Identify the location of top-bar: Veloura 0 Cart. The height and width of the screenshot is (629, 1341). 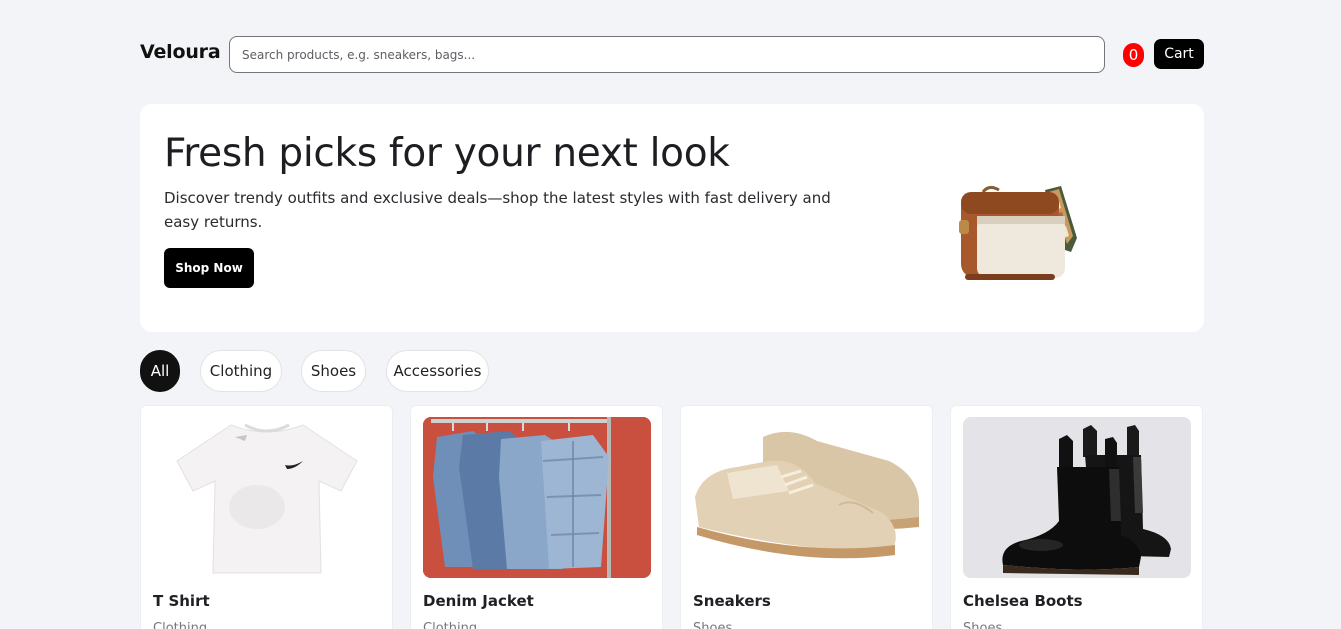
(672, 54).